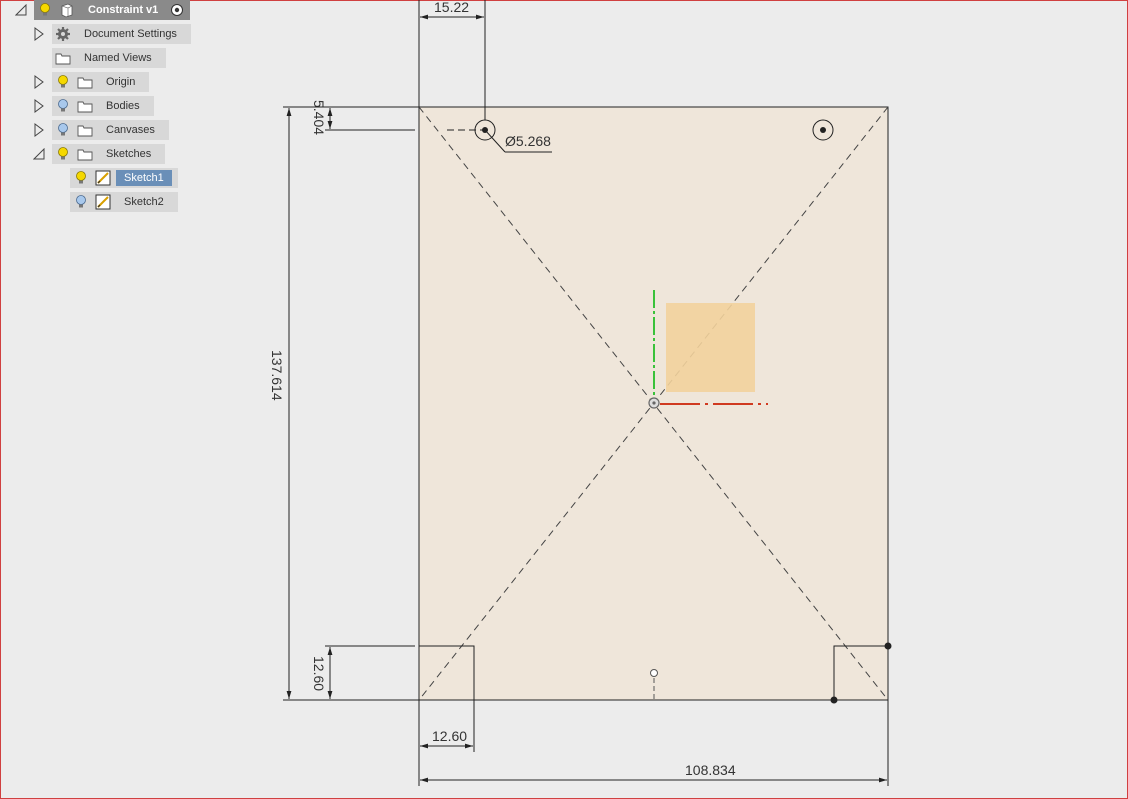 This screenshot has height=799, width=1128. Describe the element at coordinates (319, 673) in the screenshot. I see `dim-corner-height: 12.60` at that location.